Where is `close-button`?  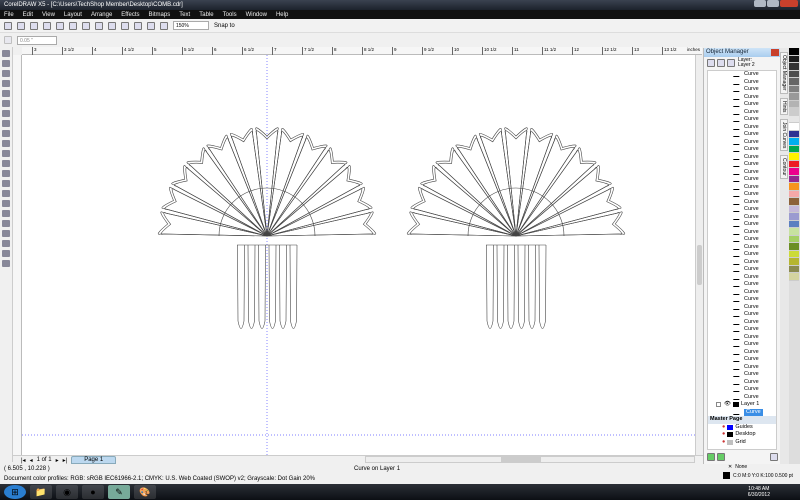 close-button is located at coordinates (789, 3).